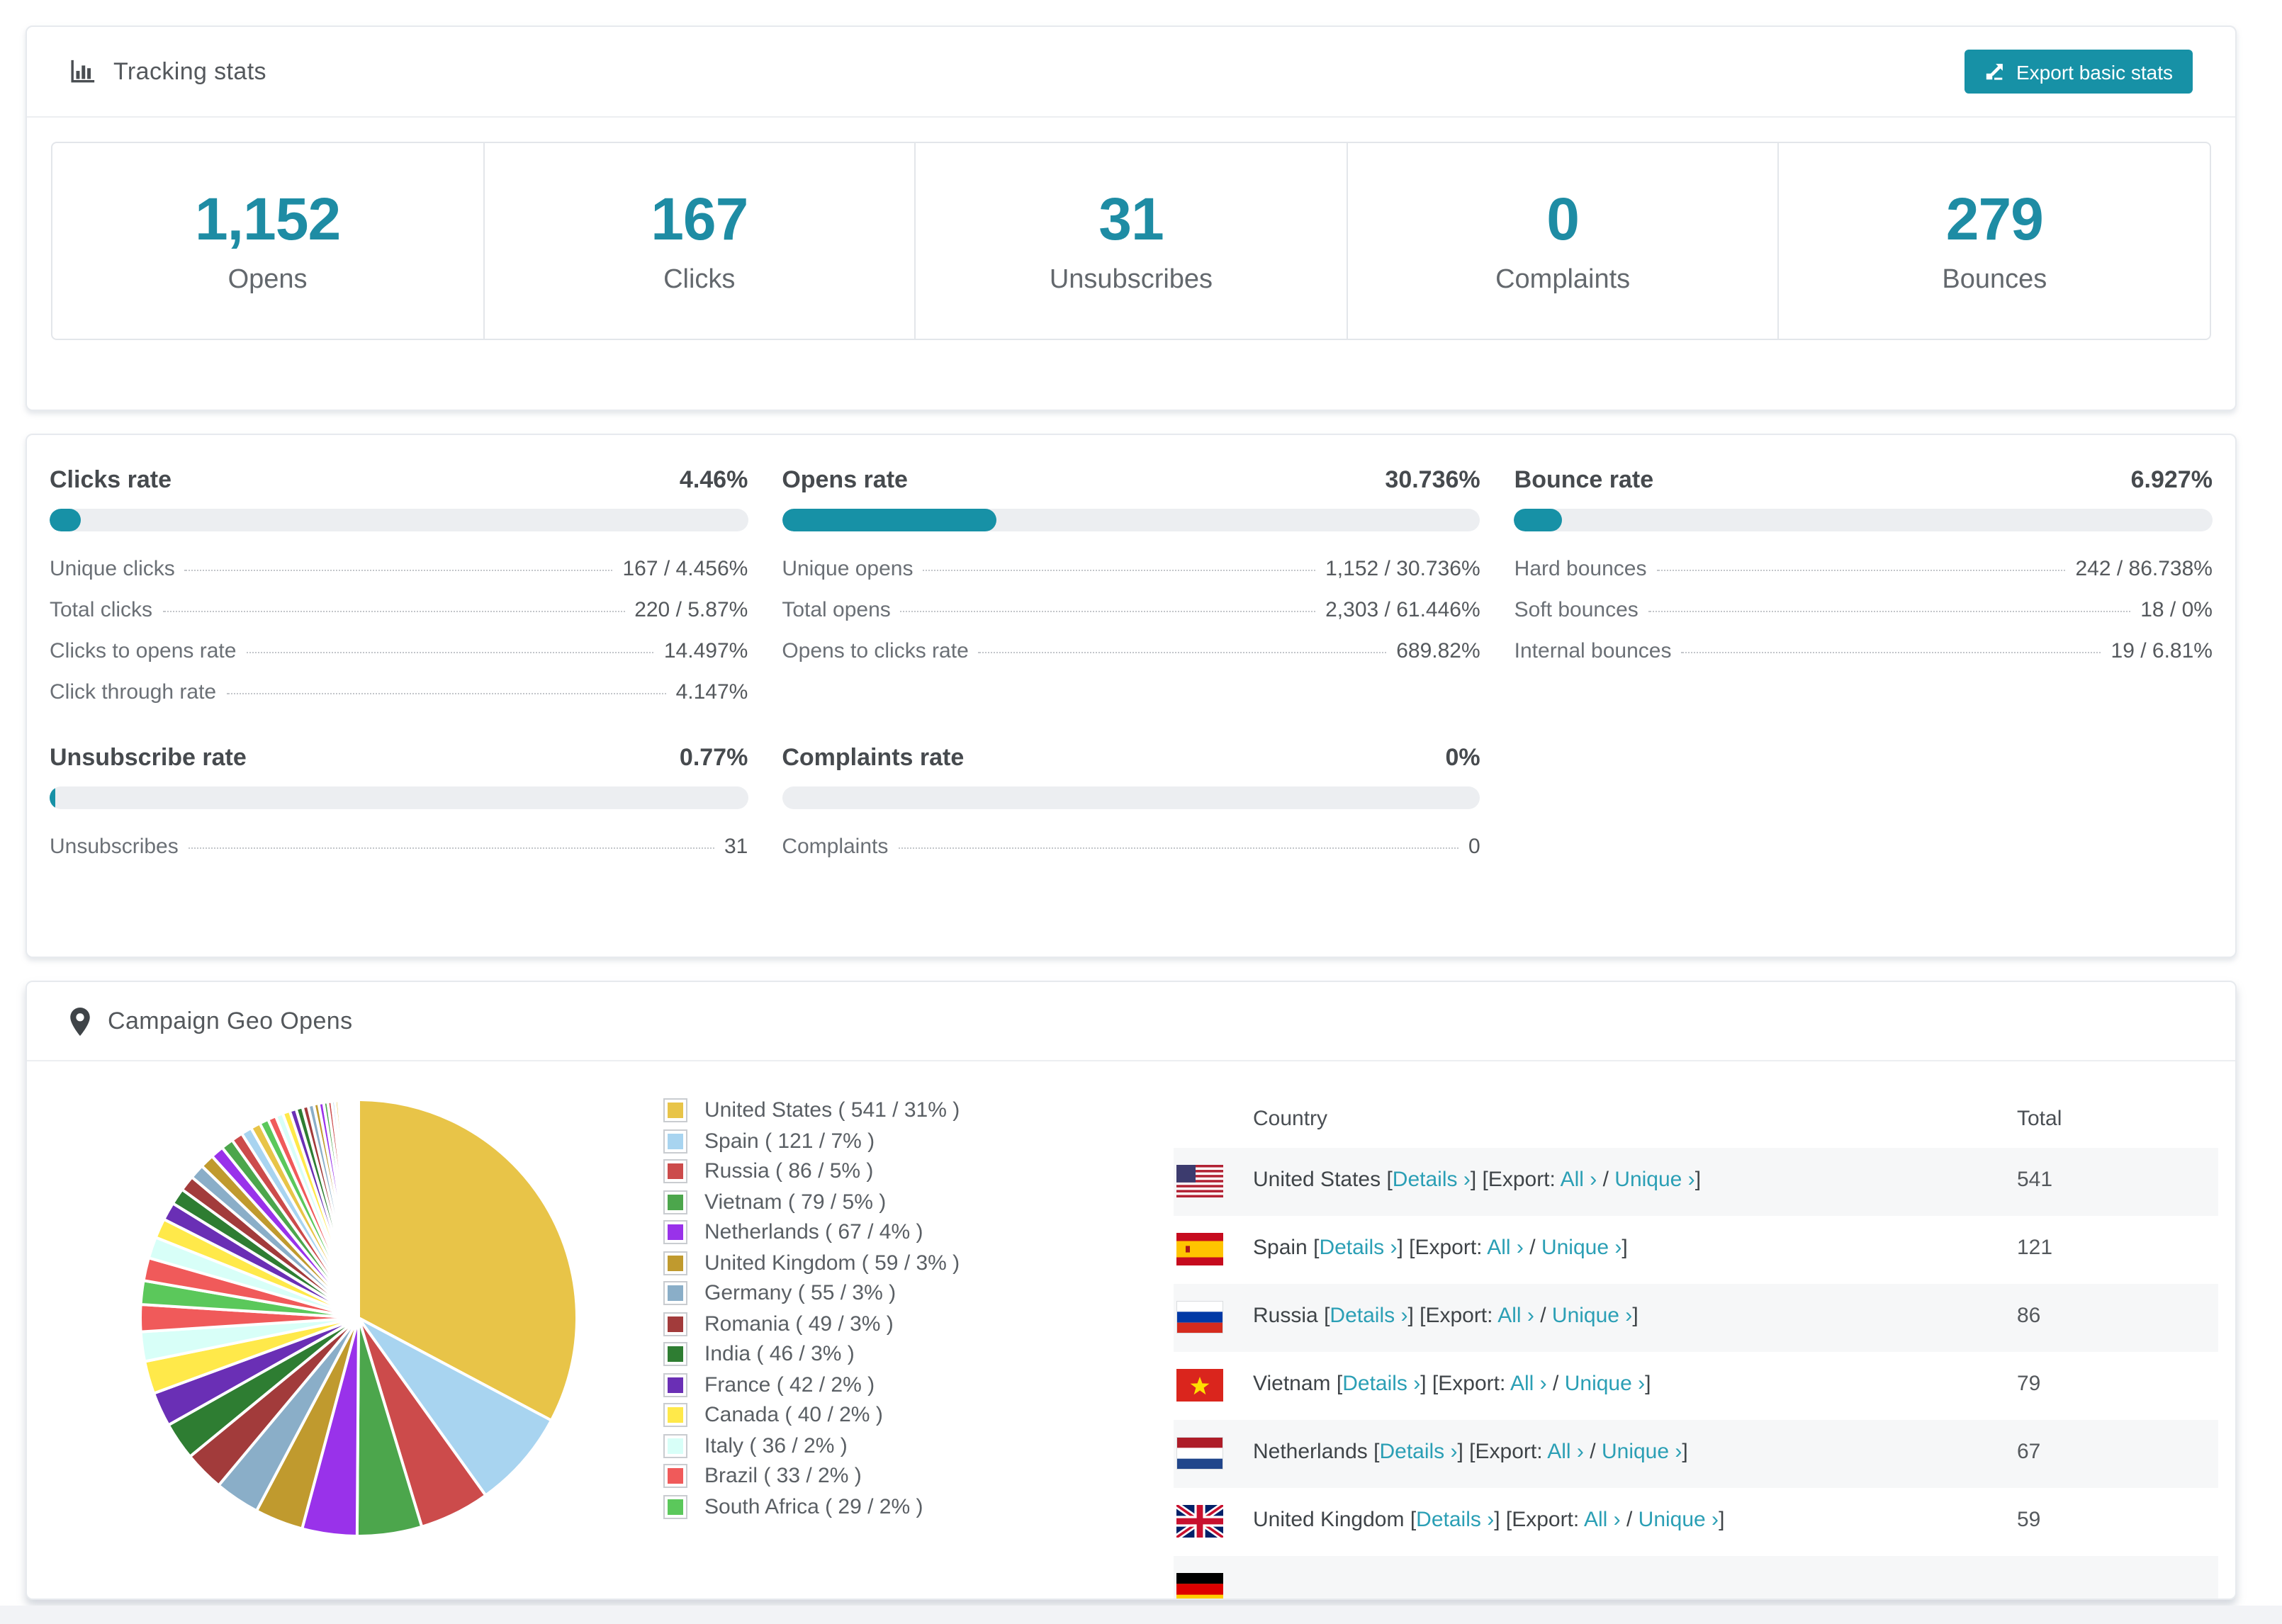  I want to click on complaints-rate-block: Complaints rate 0% Complaints 0, so click(1131, 810).